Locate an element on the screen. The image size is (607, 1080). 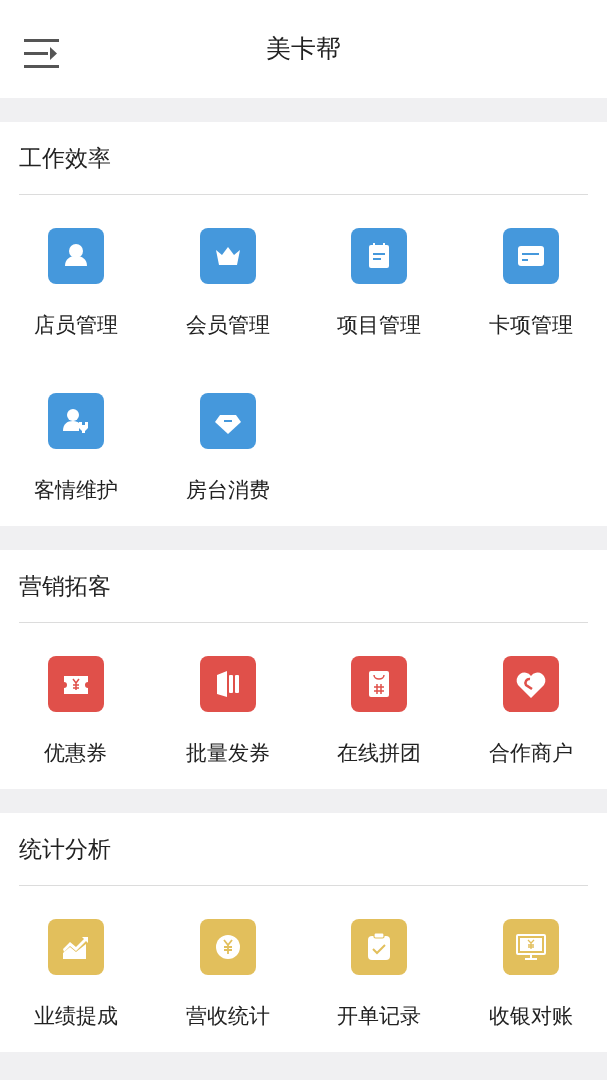
monitor-icon is located at coordinates (531, 947).